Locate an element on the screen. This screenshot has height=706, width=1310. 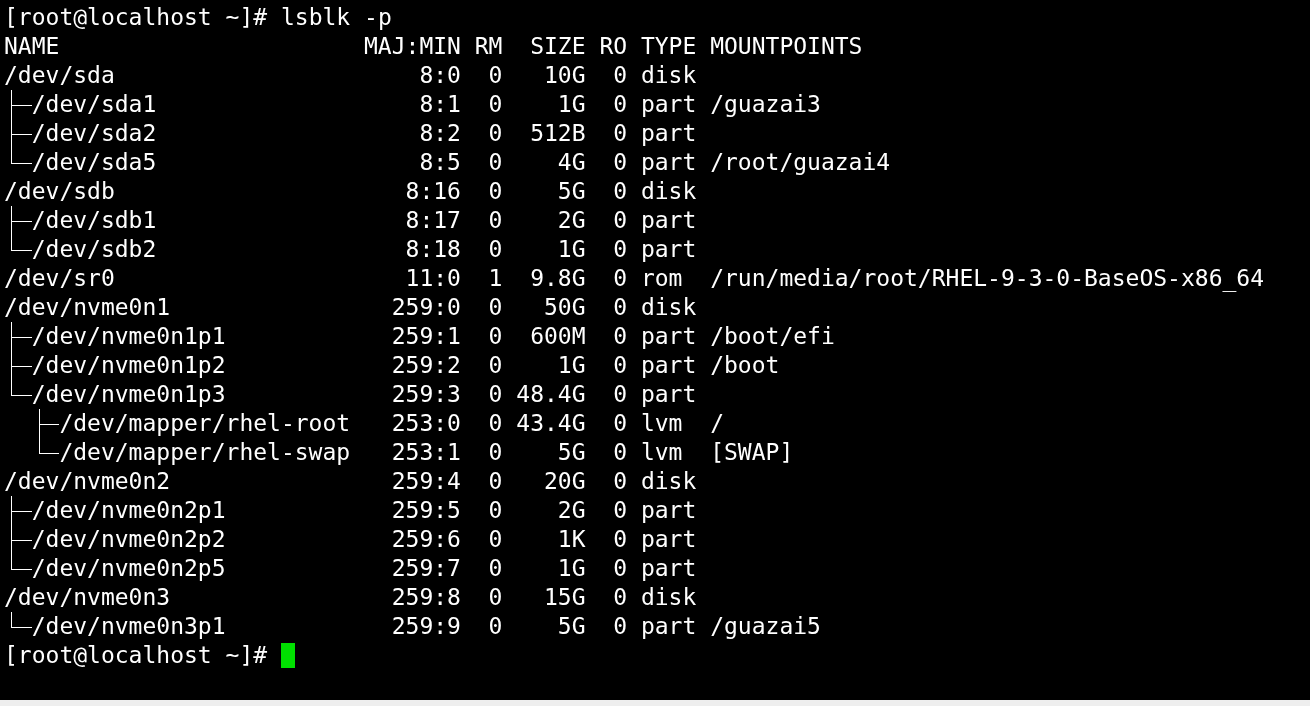
table-cell: 259:6 is located at coordinates (426, 539).